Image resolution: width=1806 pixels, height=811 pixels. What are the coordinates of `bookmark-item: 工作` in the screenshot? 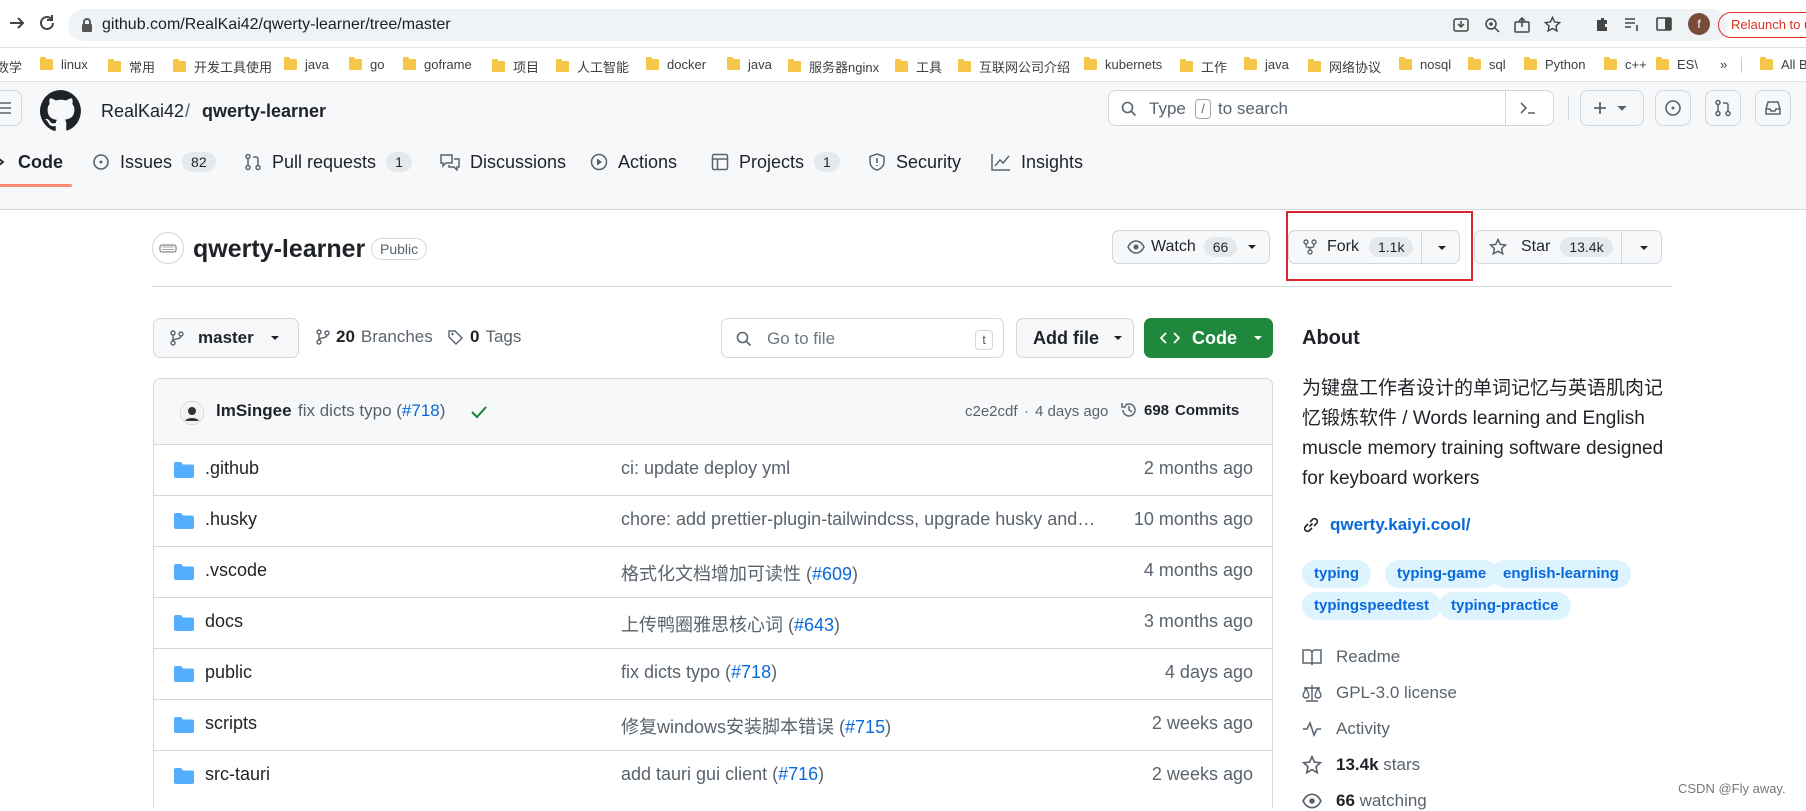 It's located at (1203, 66).